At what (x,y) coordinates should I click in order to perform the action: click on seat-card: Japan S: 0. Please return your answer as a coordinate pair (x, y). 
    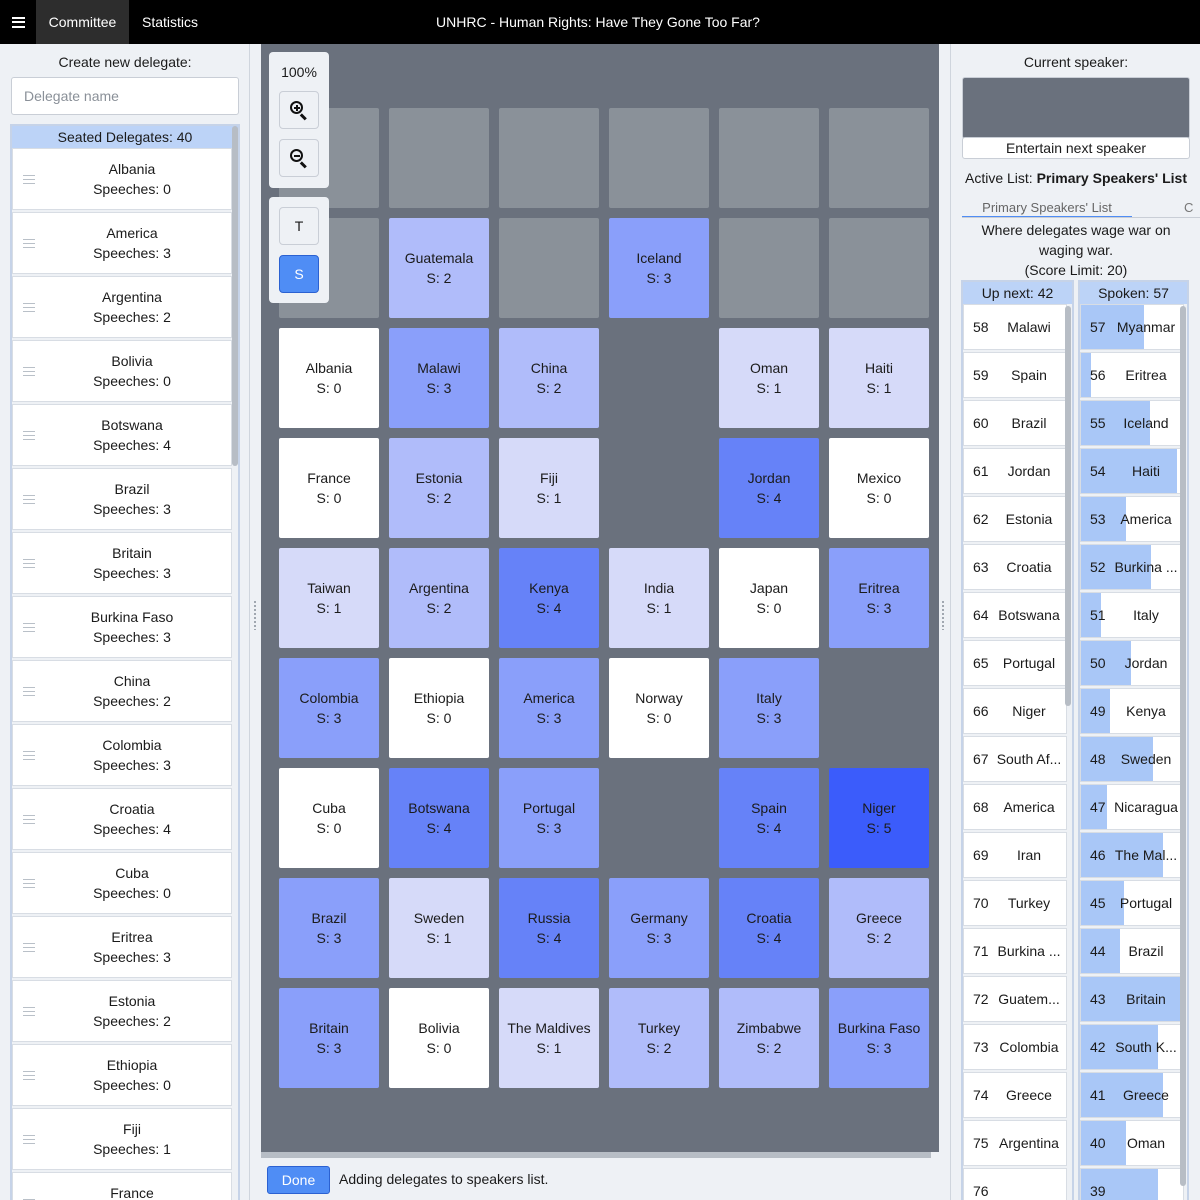
    Looking at the image, I should click on (769, 598).